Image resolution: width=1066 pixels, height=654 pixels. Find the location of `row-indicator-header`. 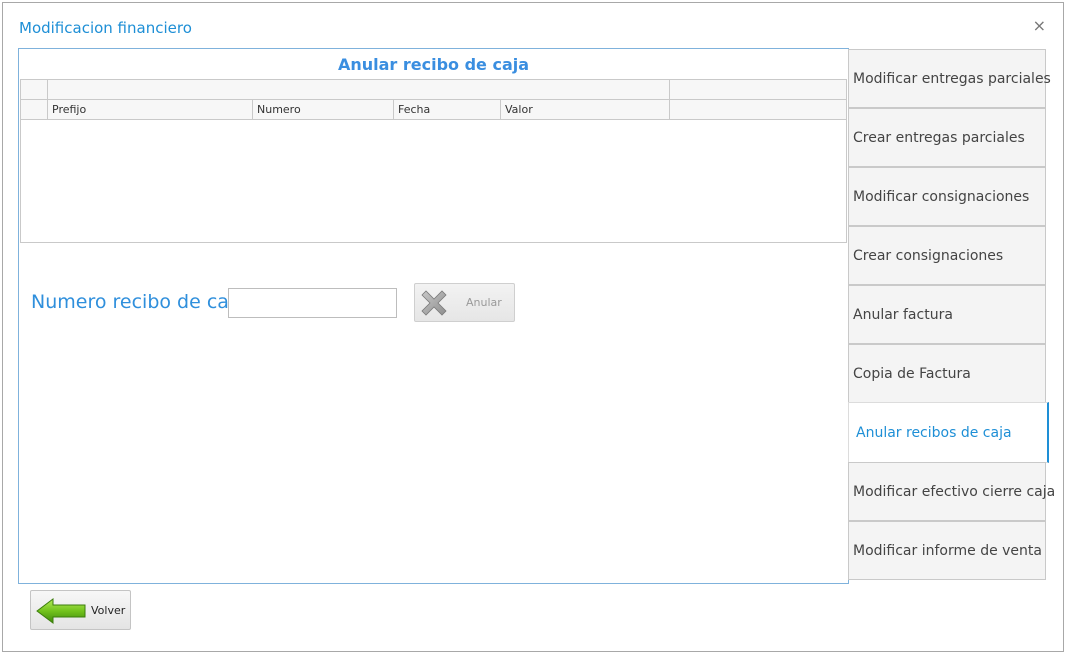

row-indicator-header is located at coordinates (34, 109).